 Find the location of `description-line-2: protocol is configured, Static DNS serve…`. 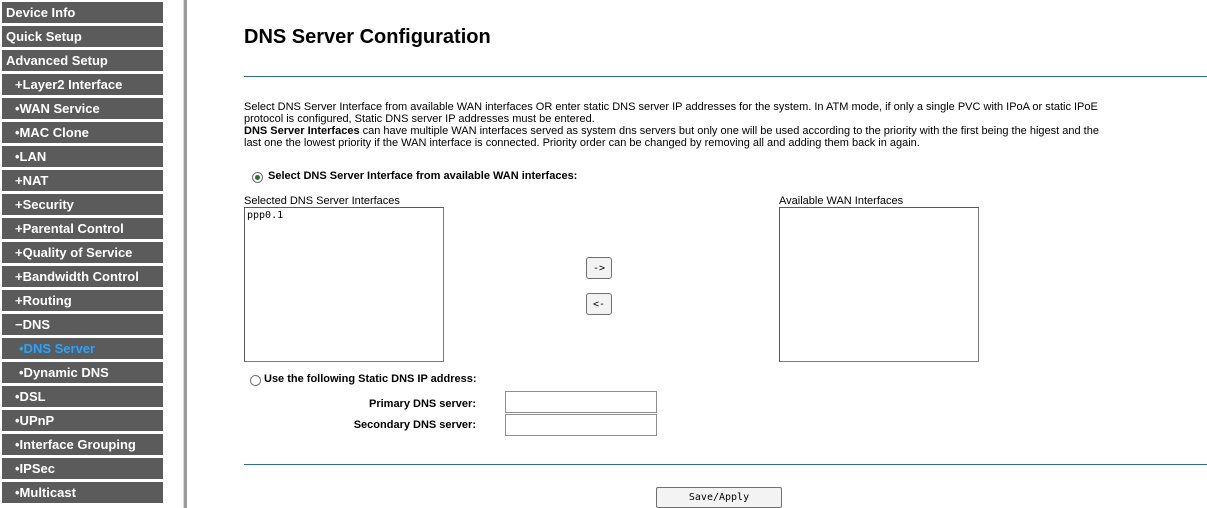

description-line-2: protocol is configured, Static DNS serve… is located at coordinates (419, 119).